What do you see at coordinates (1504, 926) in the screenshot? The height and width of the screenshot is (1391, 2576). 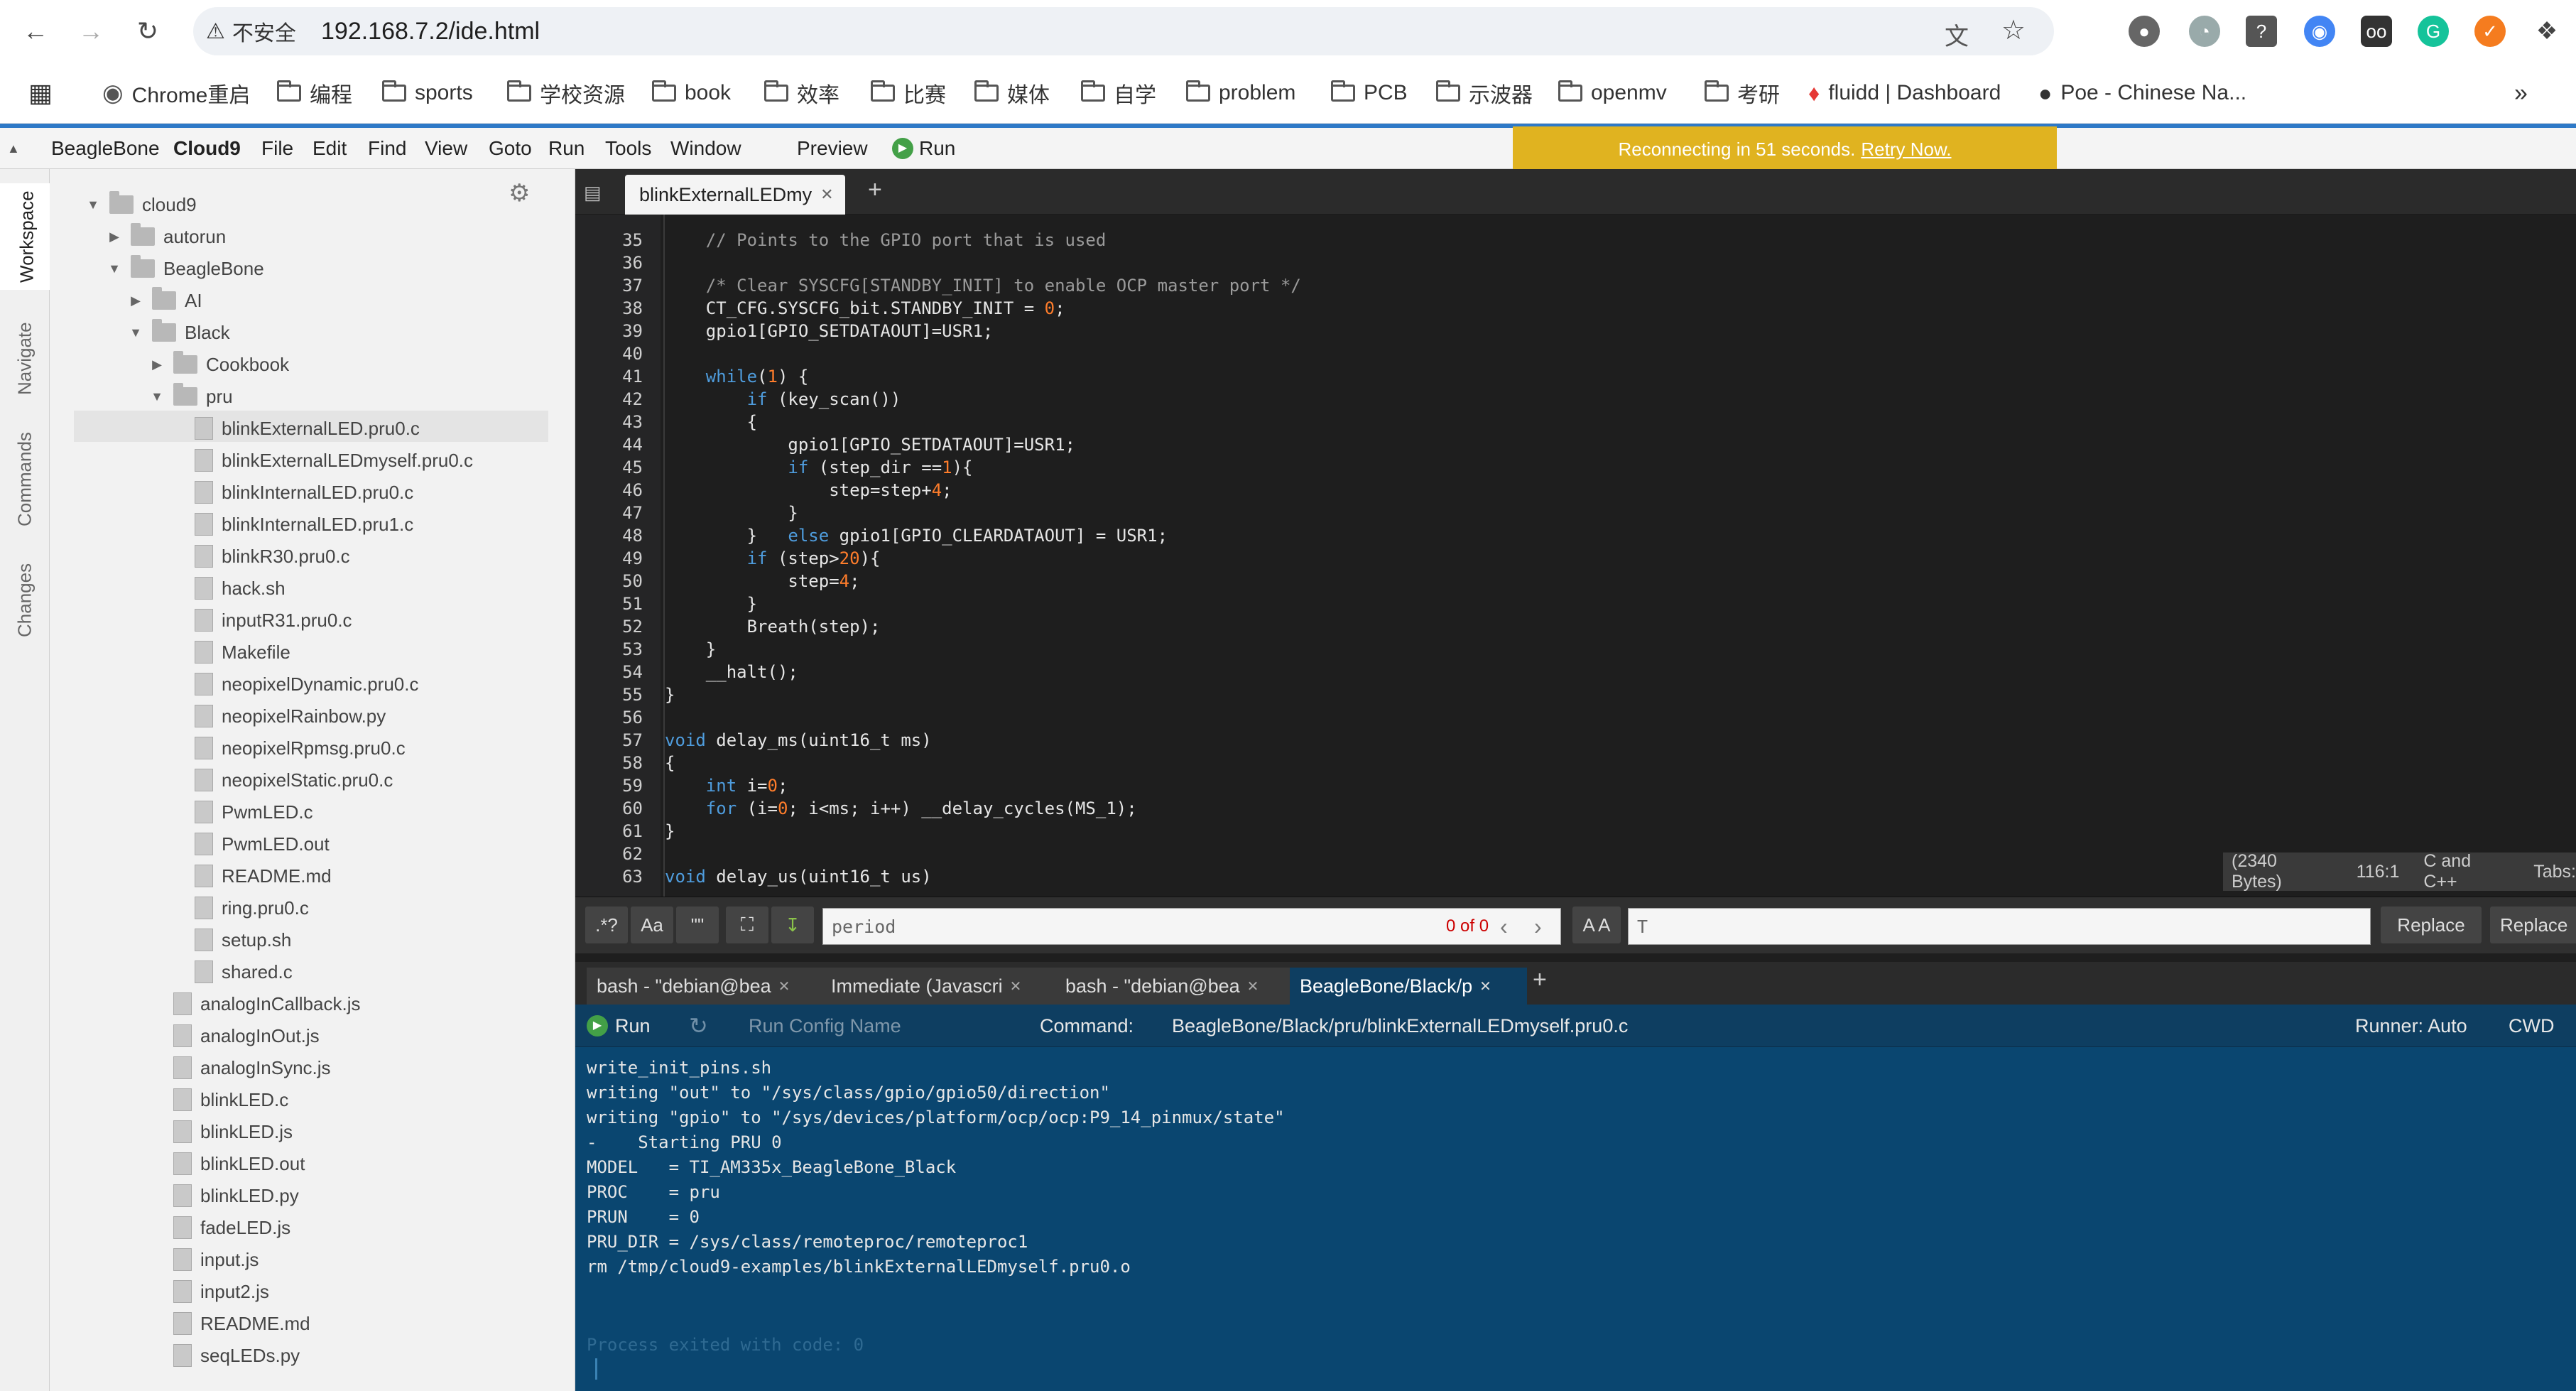 I see `find-prev-icon: ‹` at bounding box center [1504, 926].